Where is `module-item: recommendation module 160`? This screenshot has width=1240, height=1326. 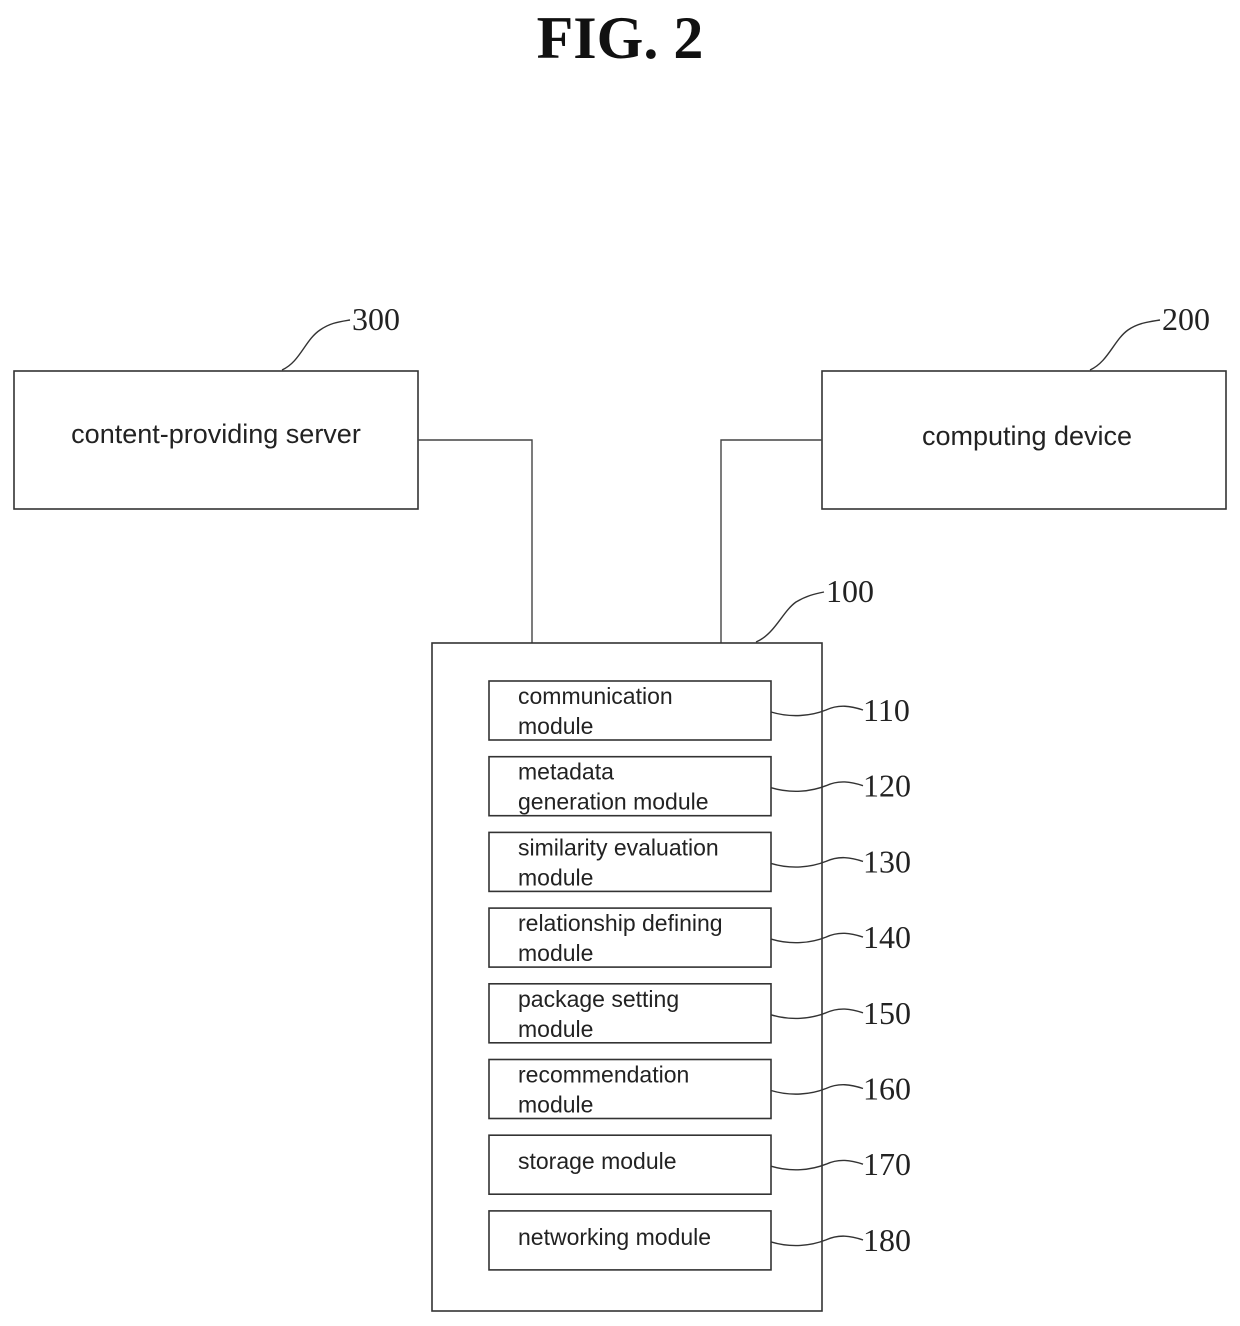 module-item: recommendation module 160 is located at coordinates (699, 1089).